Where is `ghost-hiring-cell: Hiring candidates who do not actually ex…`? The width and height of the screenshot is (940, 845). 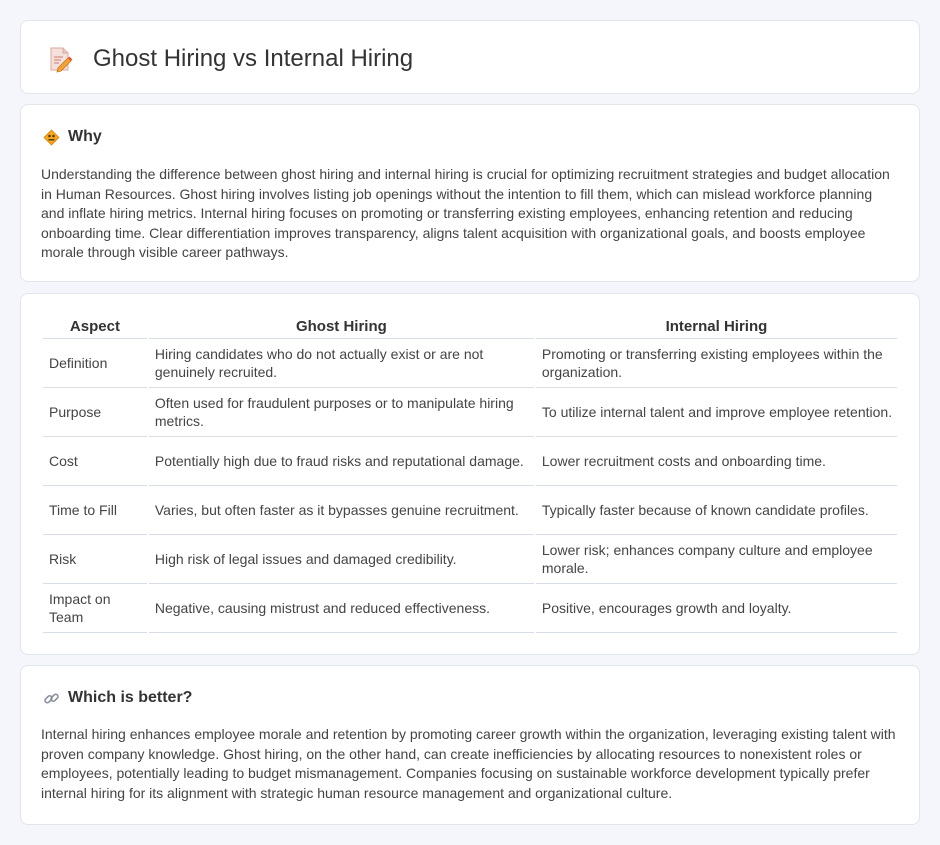
ghost-hiring-cell: Hiring candidates who do not actually ex… is located at coordinates (341, 363).